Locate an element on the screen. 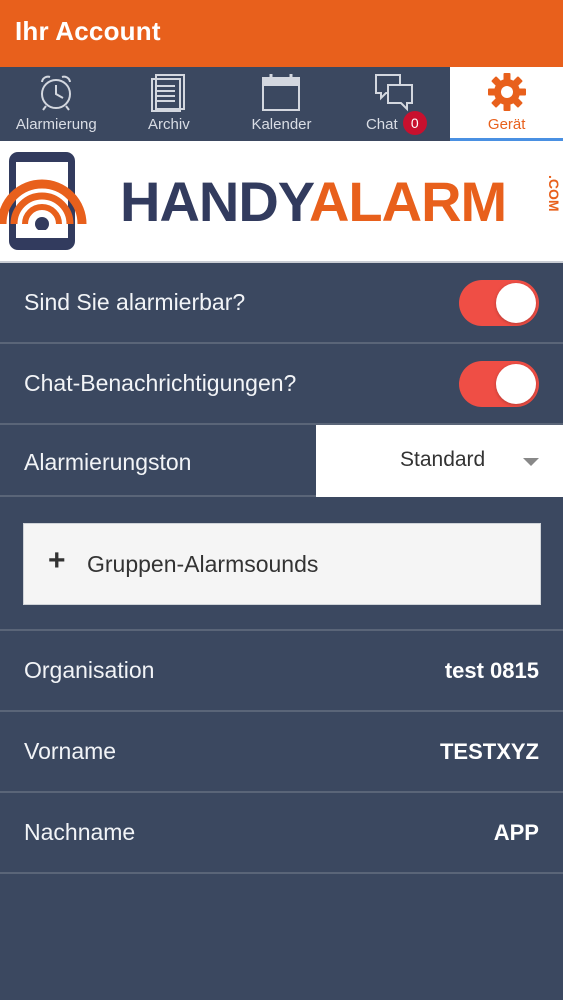  setting-alarmable: Sind Sie alarmierbar? is located at coordinates (281, 303).